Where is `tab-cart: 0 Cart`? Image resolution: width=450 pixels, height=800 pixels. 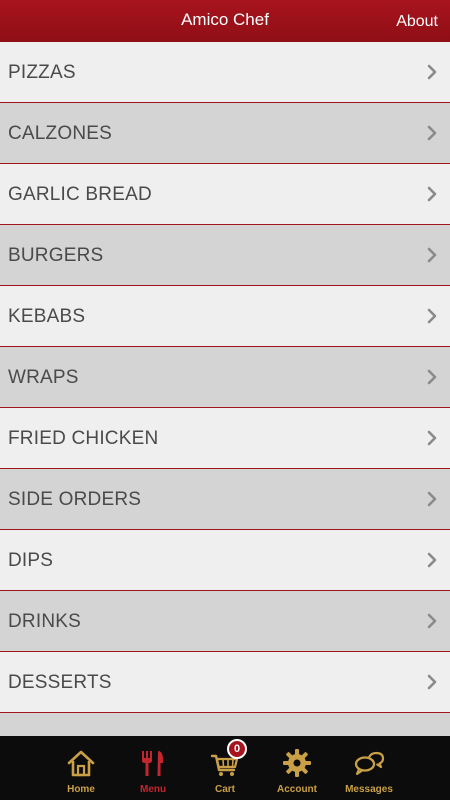
tab-cart: 0 Cart is located at coordinates (225, 768).